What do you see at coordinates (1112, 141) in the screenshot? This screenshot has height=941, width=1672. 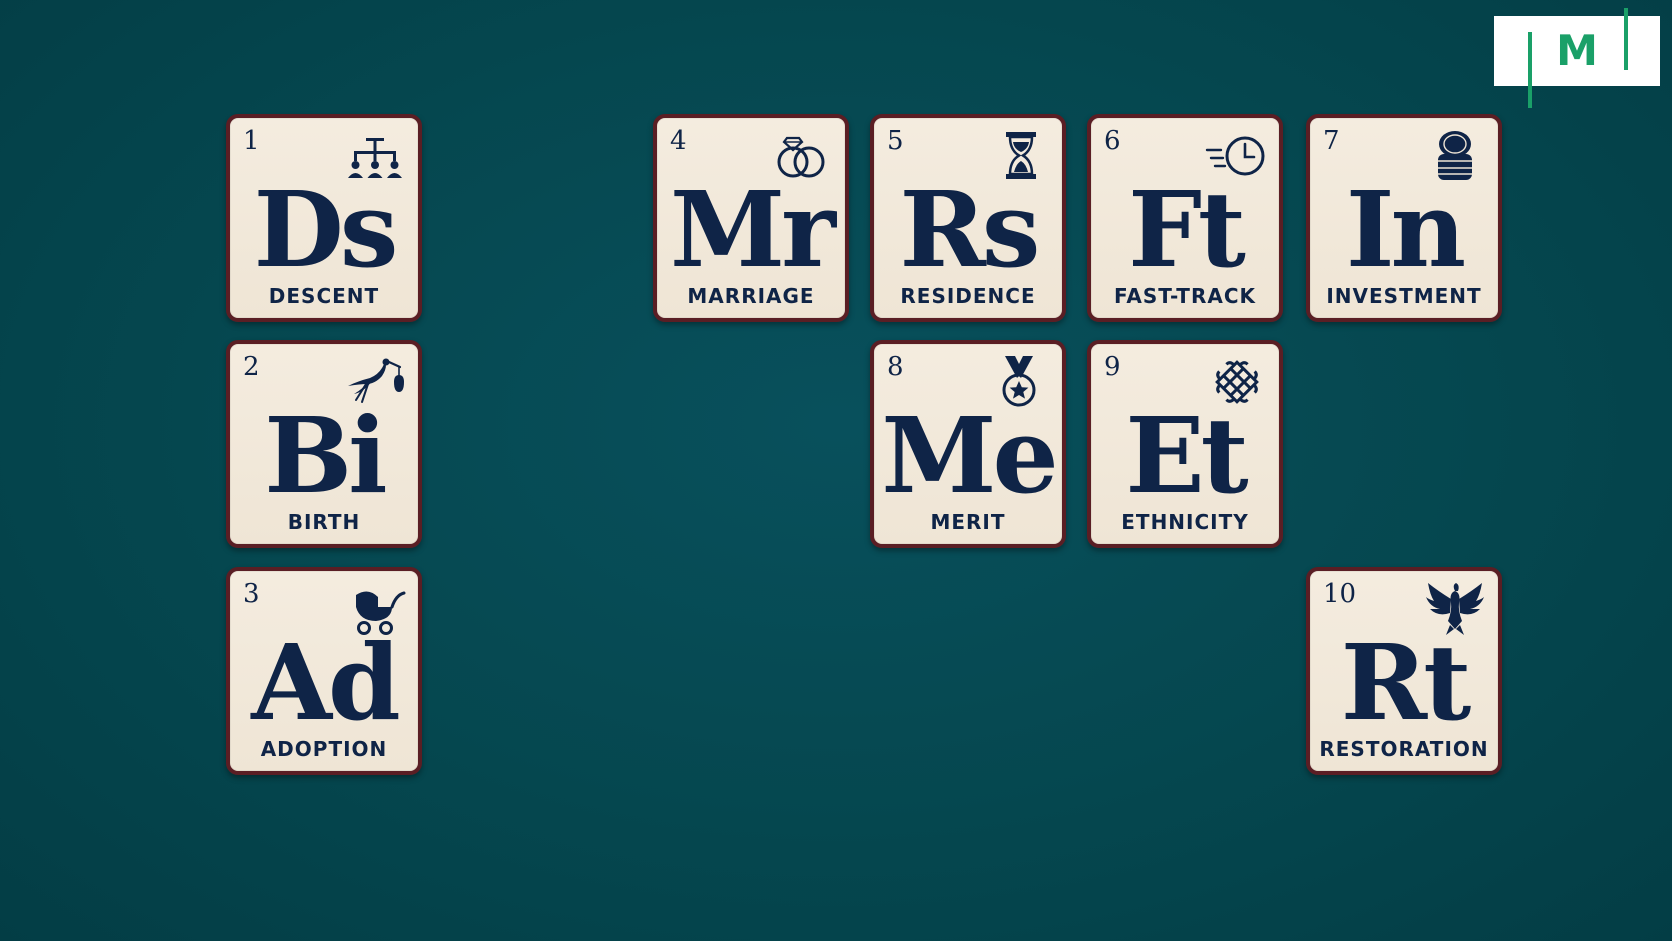 I see `tile-number: 6` at bounding box center [1112, 141].